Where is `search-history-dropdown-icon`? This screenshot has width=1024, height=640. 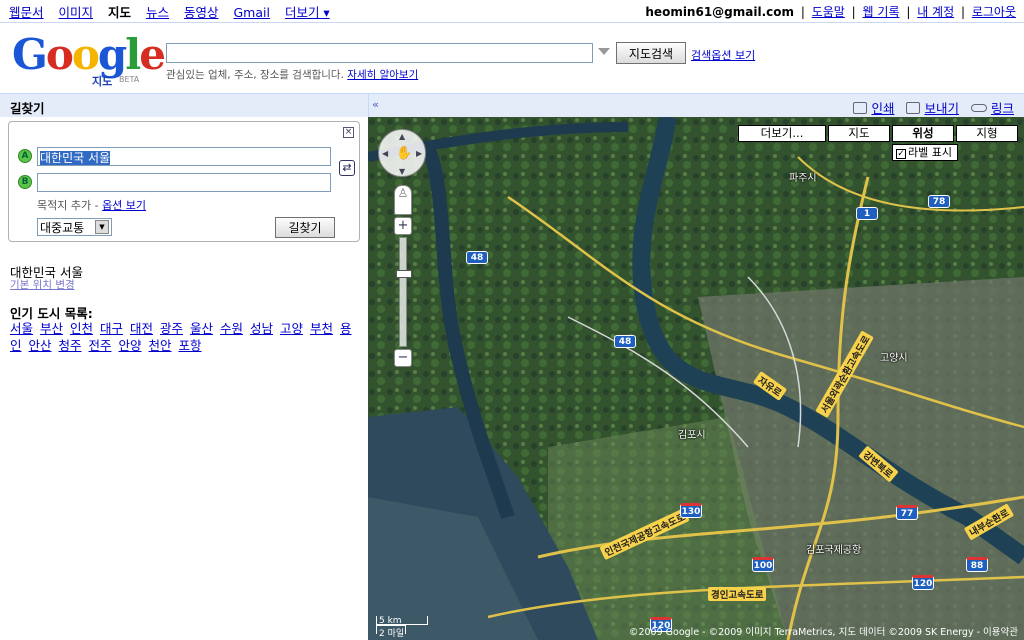 search-history-dropdown-icon is located at coordinates (604, 51).